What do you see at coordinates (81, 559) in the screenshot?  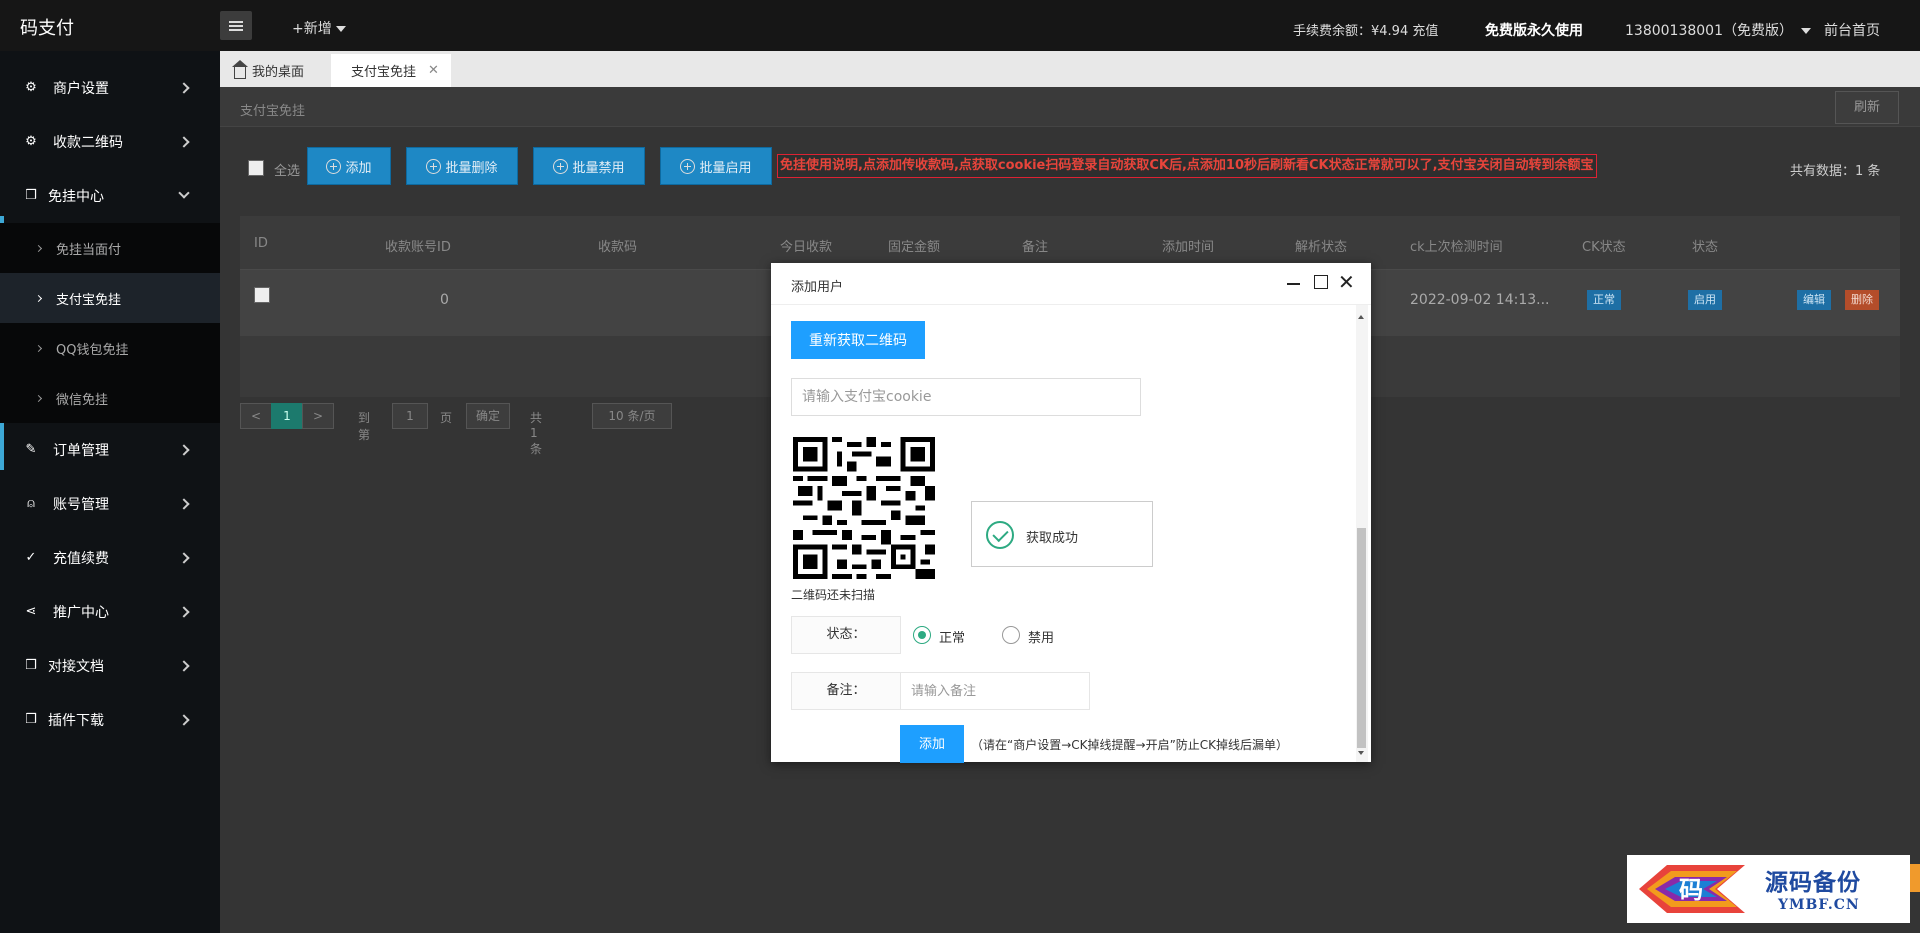 I see `sidebar-item-label: 充值续费` at bounding box center [81, 559].